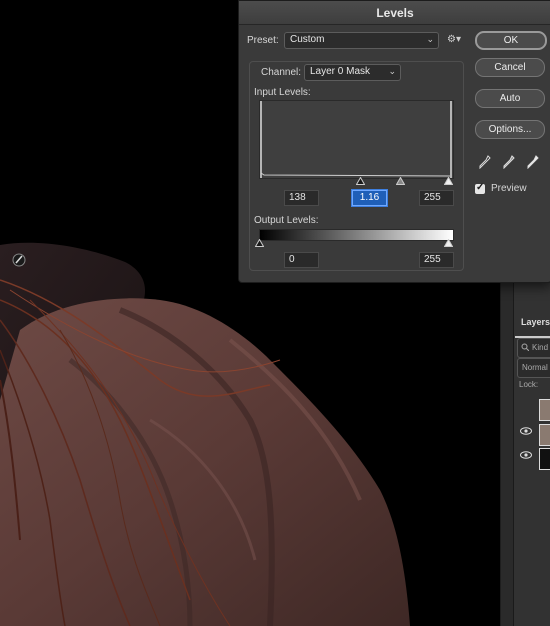 This screenshot has width=550, height=626. I want to click on search-icon, so click(525, 347).